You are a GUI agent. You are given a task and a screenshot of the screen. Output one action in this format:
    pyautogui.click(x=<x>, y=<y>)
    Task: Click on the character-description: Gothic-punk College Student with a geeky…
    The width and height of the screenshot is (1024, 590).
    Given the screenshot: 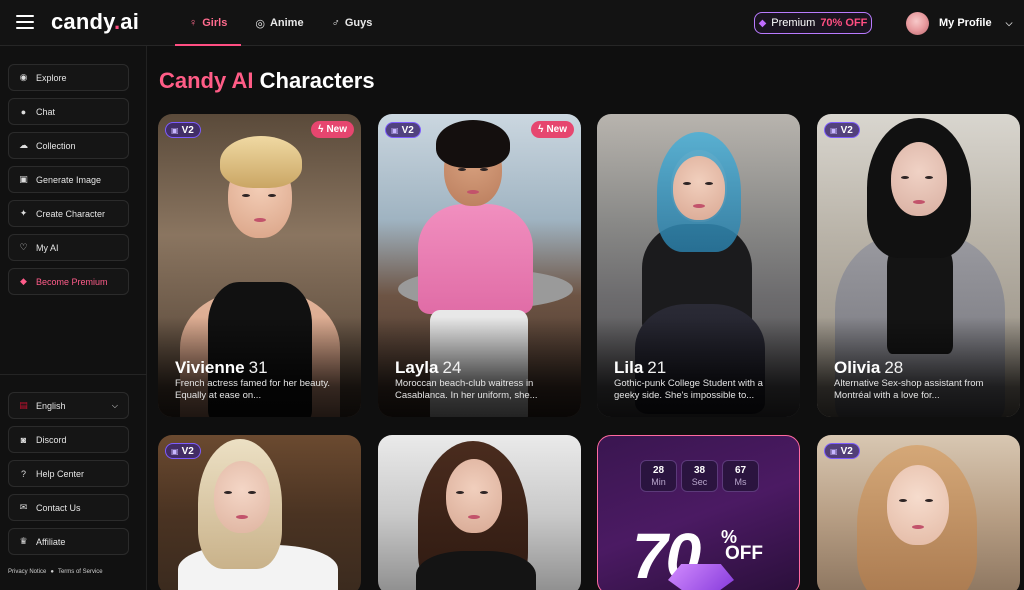 What is the action you would take?
    pyautogui.click(x=688, y=389)
    